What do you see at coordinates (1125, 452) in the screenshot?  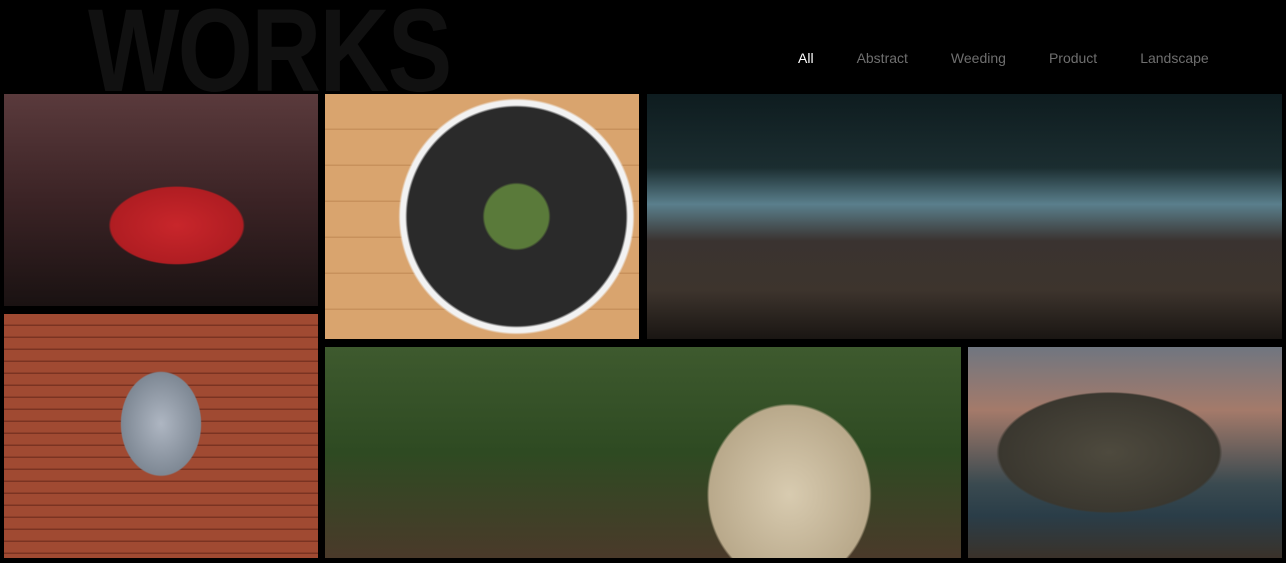 I see `gallery-image-rock` at bounding box center [1125, 452].